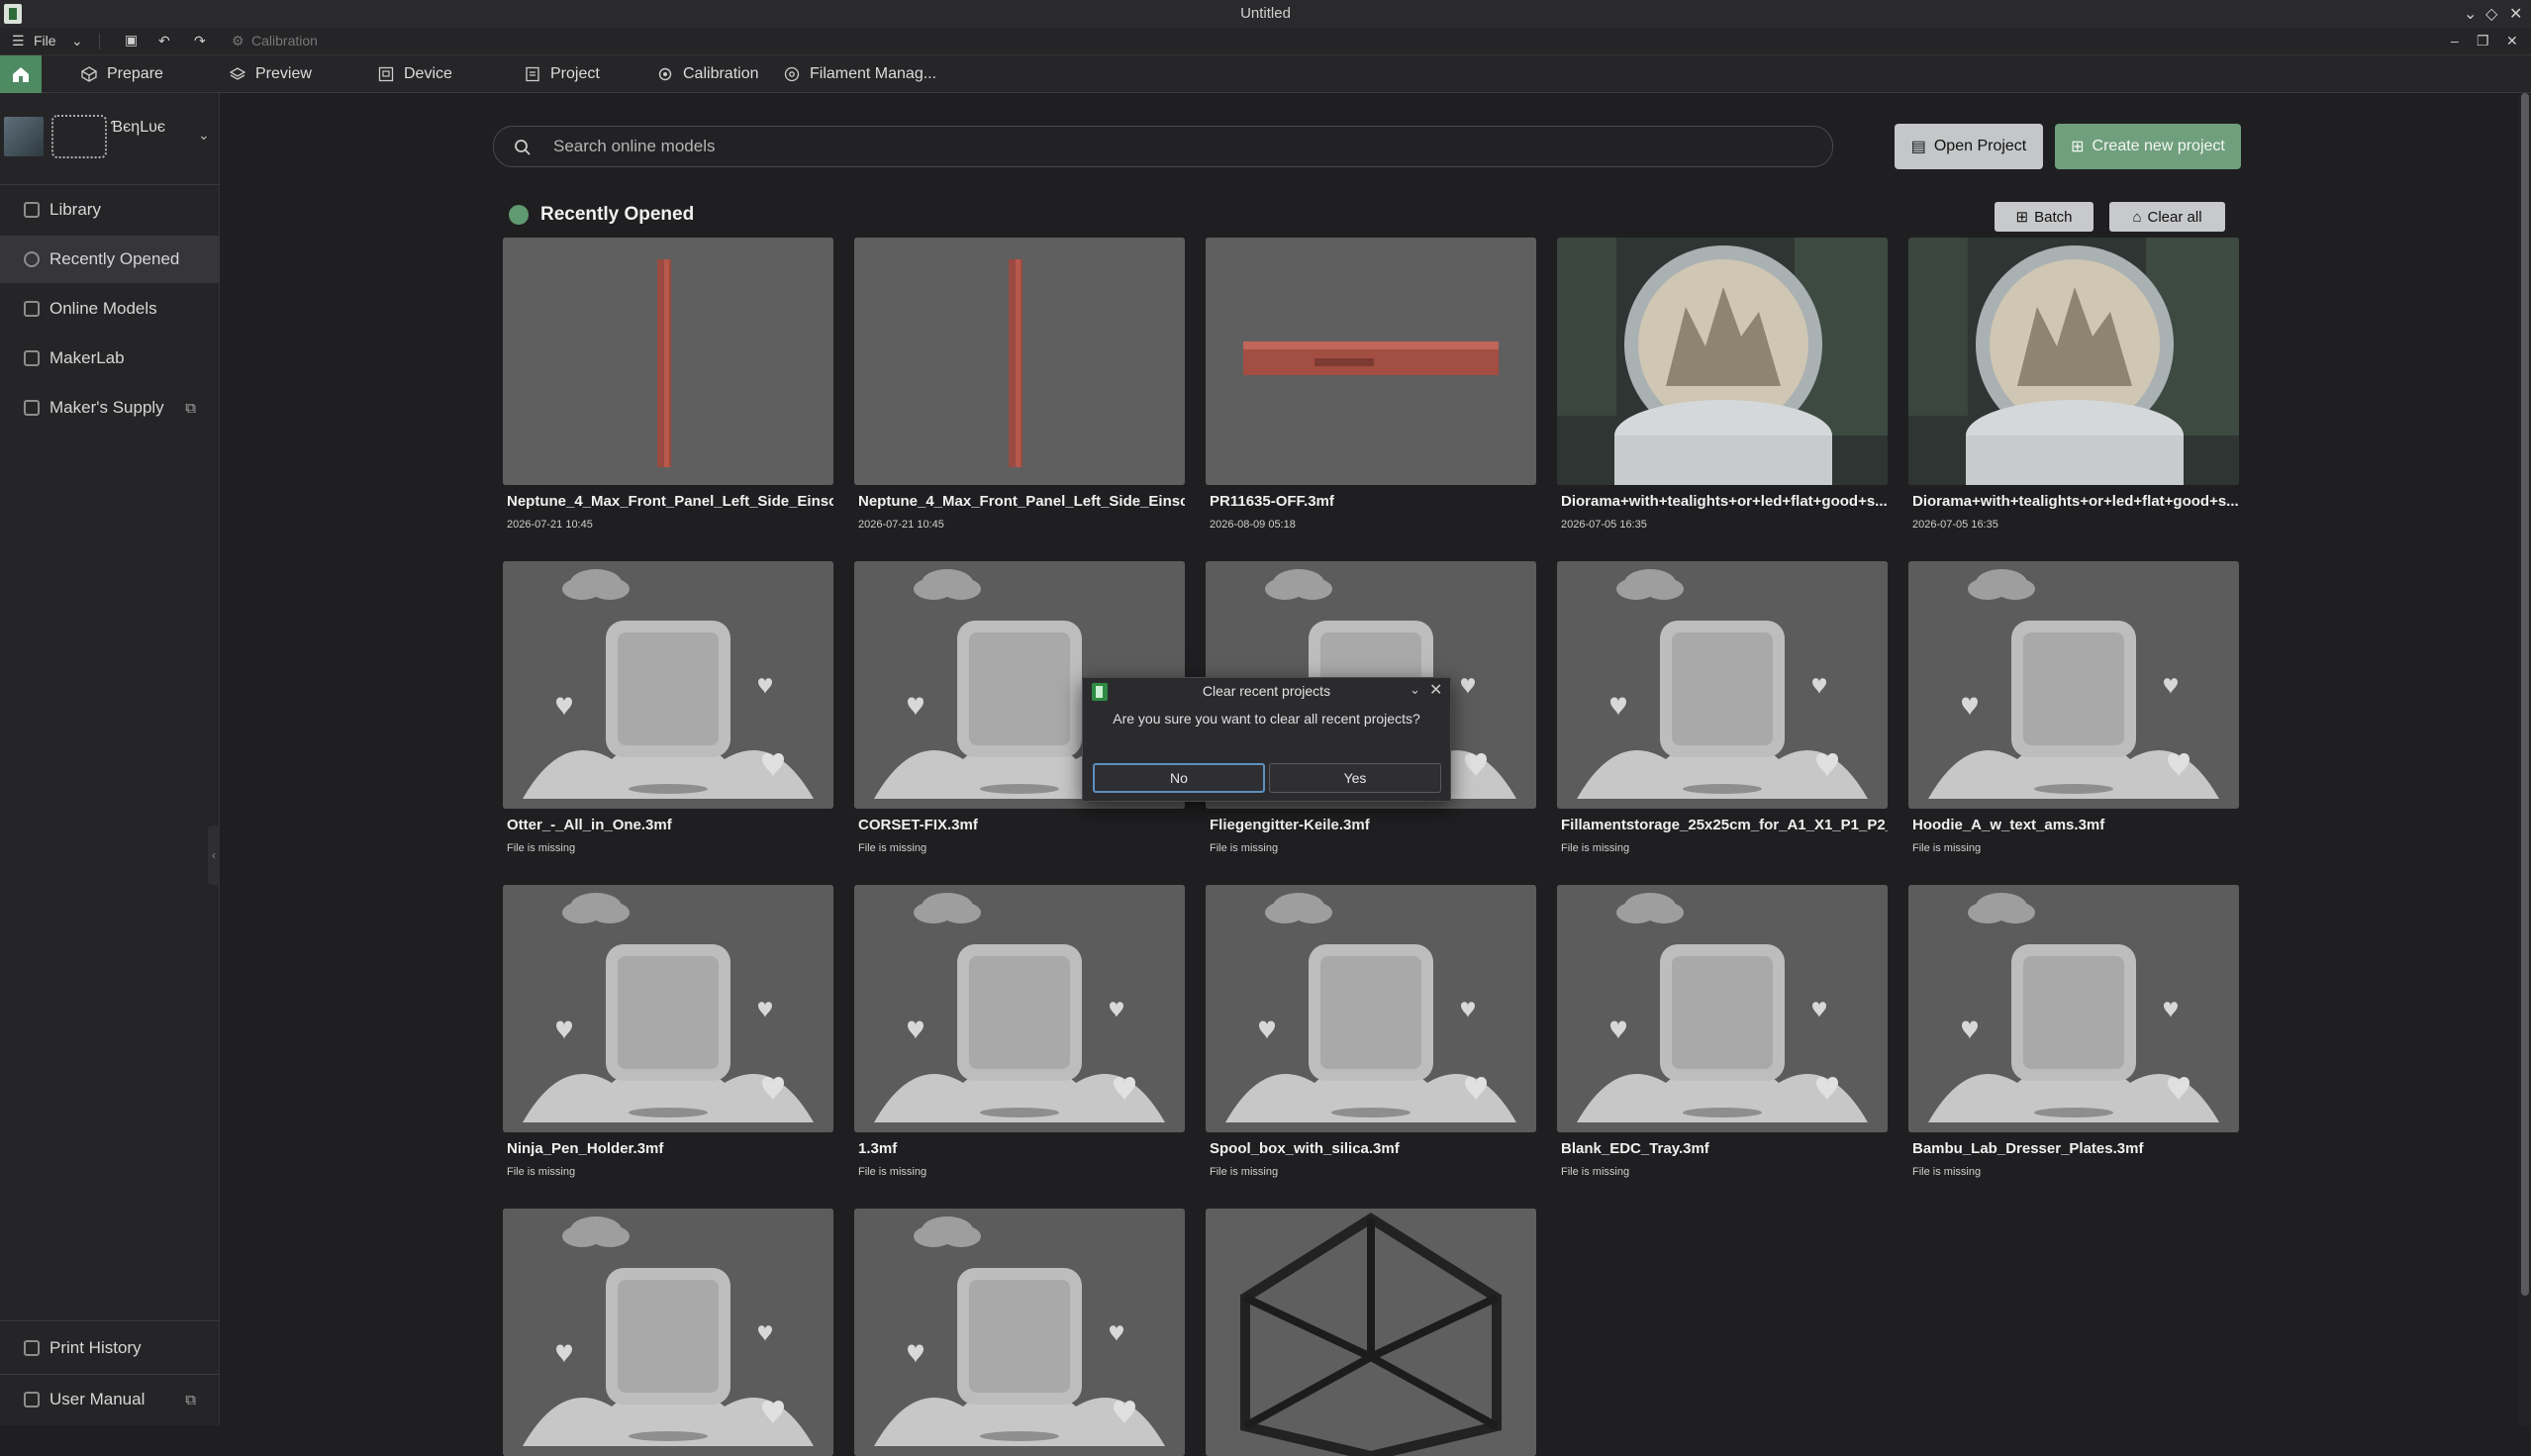  What do you see at coordinates (164, 41) in the screenshot?
I see `undo-icon: ↶` at bounding box center [164, 41].